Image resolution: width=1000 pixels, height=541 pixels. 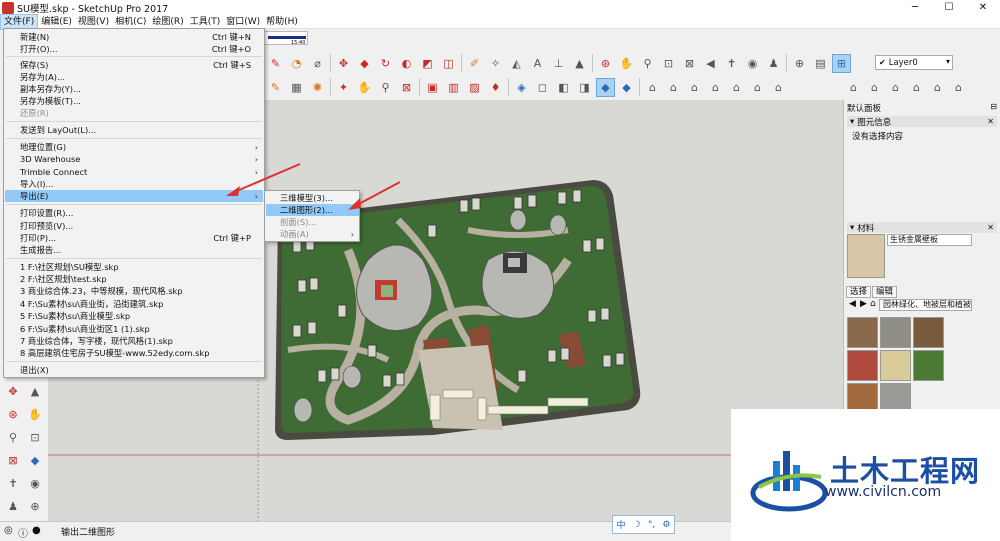 What do you see at coordinates (925, 305) in the screenshot?
I see `material-library-select: 园林绿化、地被层和植被` at bounding box center [925, 305].